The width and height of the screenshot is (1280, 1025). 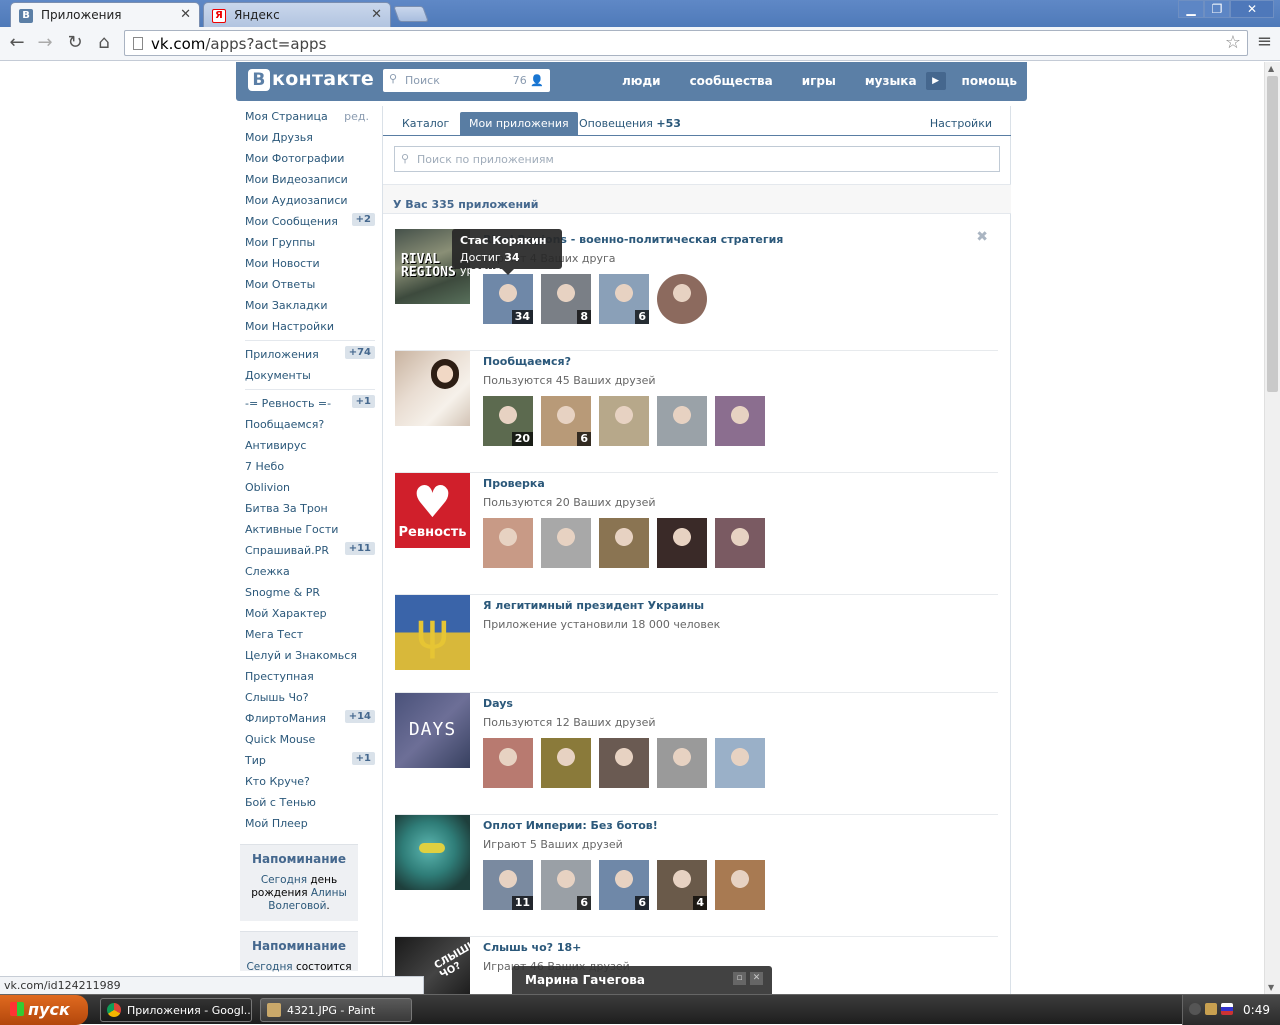 What do you see at coordinates (508, 885) in the screenshot?
I see `friend-avatar: 11` at bounding box center [508, 885].